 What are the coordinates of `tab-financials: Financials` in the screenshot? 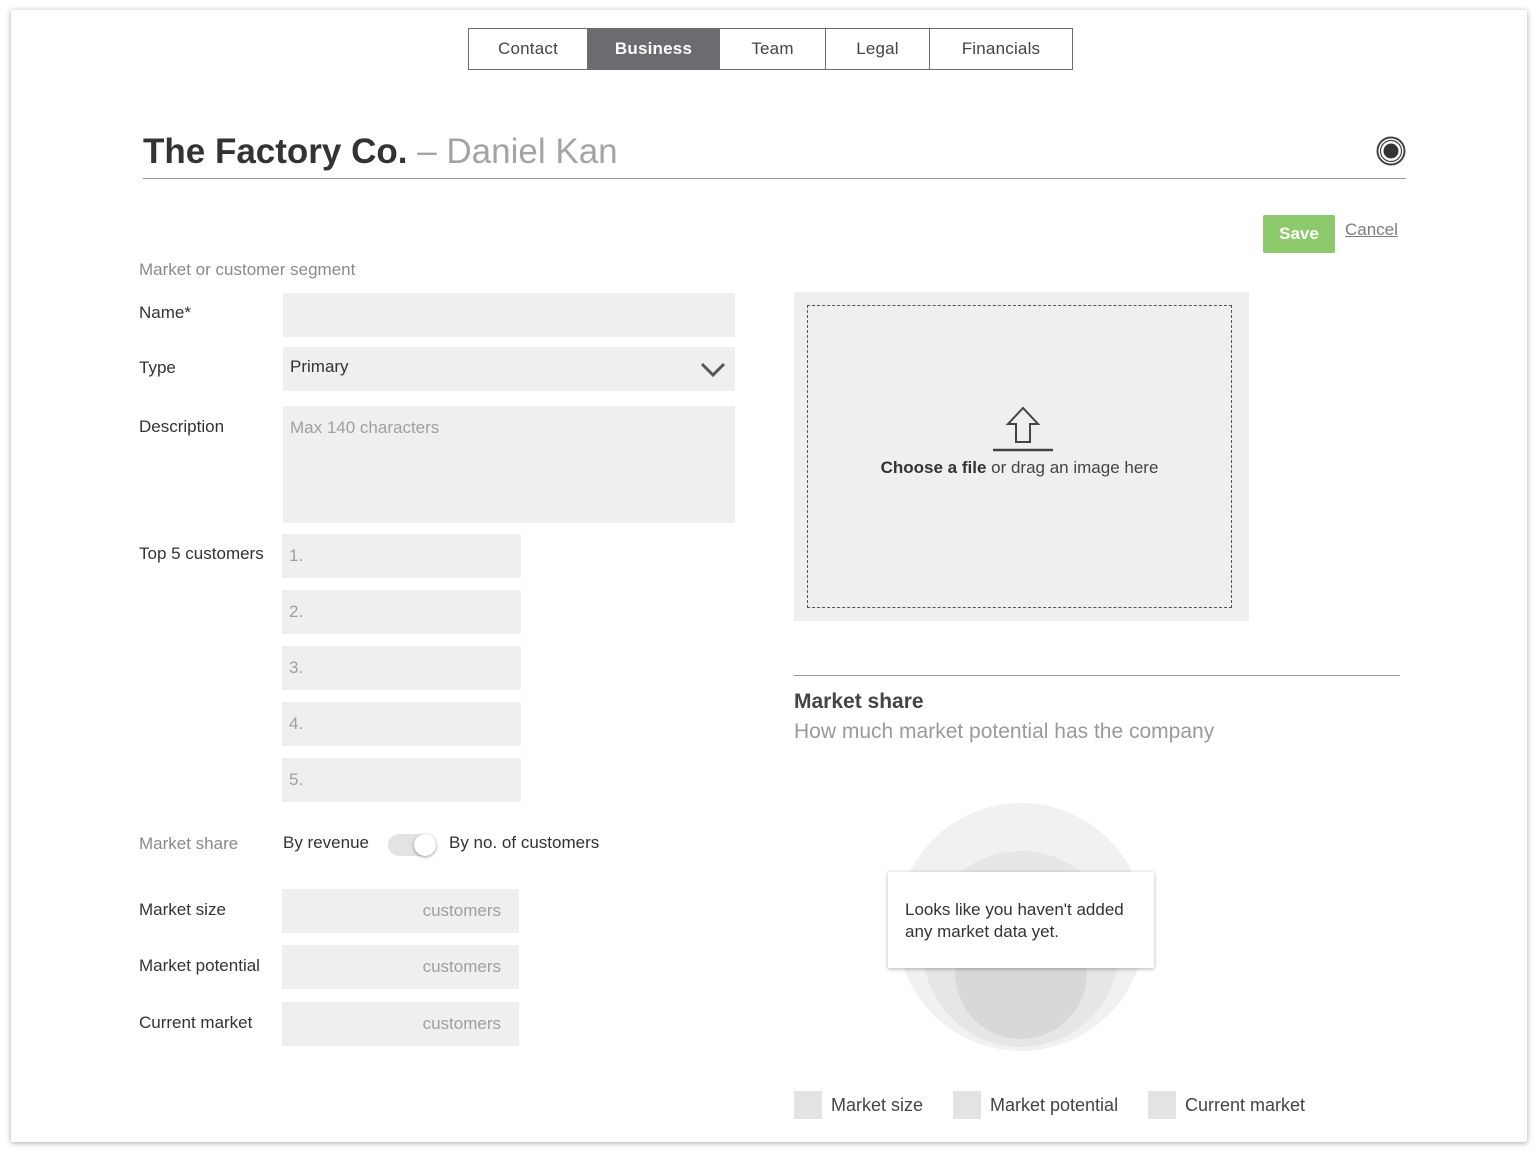 It's located at (1001, 49).